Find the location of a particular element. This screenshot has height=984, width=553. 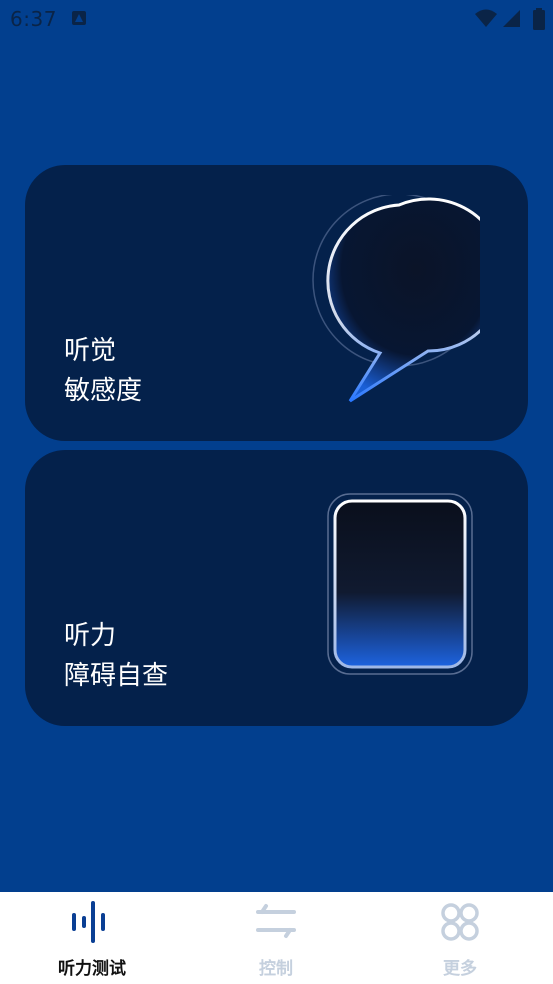

nav-tab-more: 更多 is located at coordinates (460, 938).